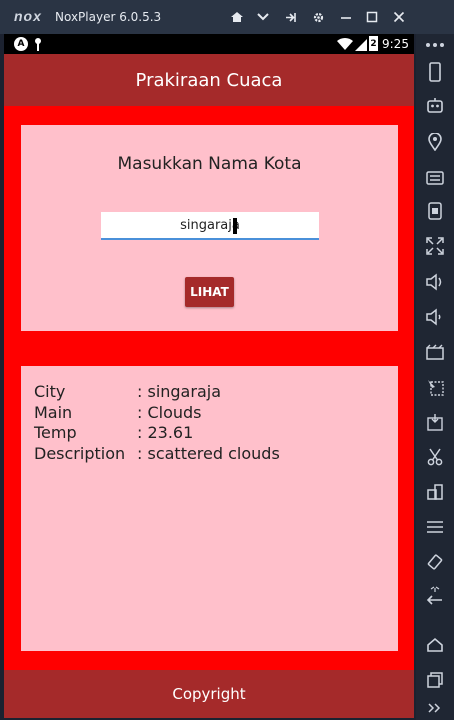  Describe the element at coordinates (435, 527) in the screenshot. I see `menu-icon` at that location.